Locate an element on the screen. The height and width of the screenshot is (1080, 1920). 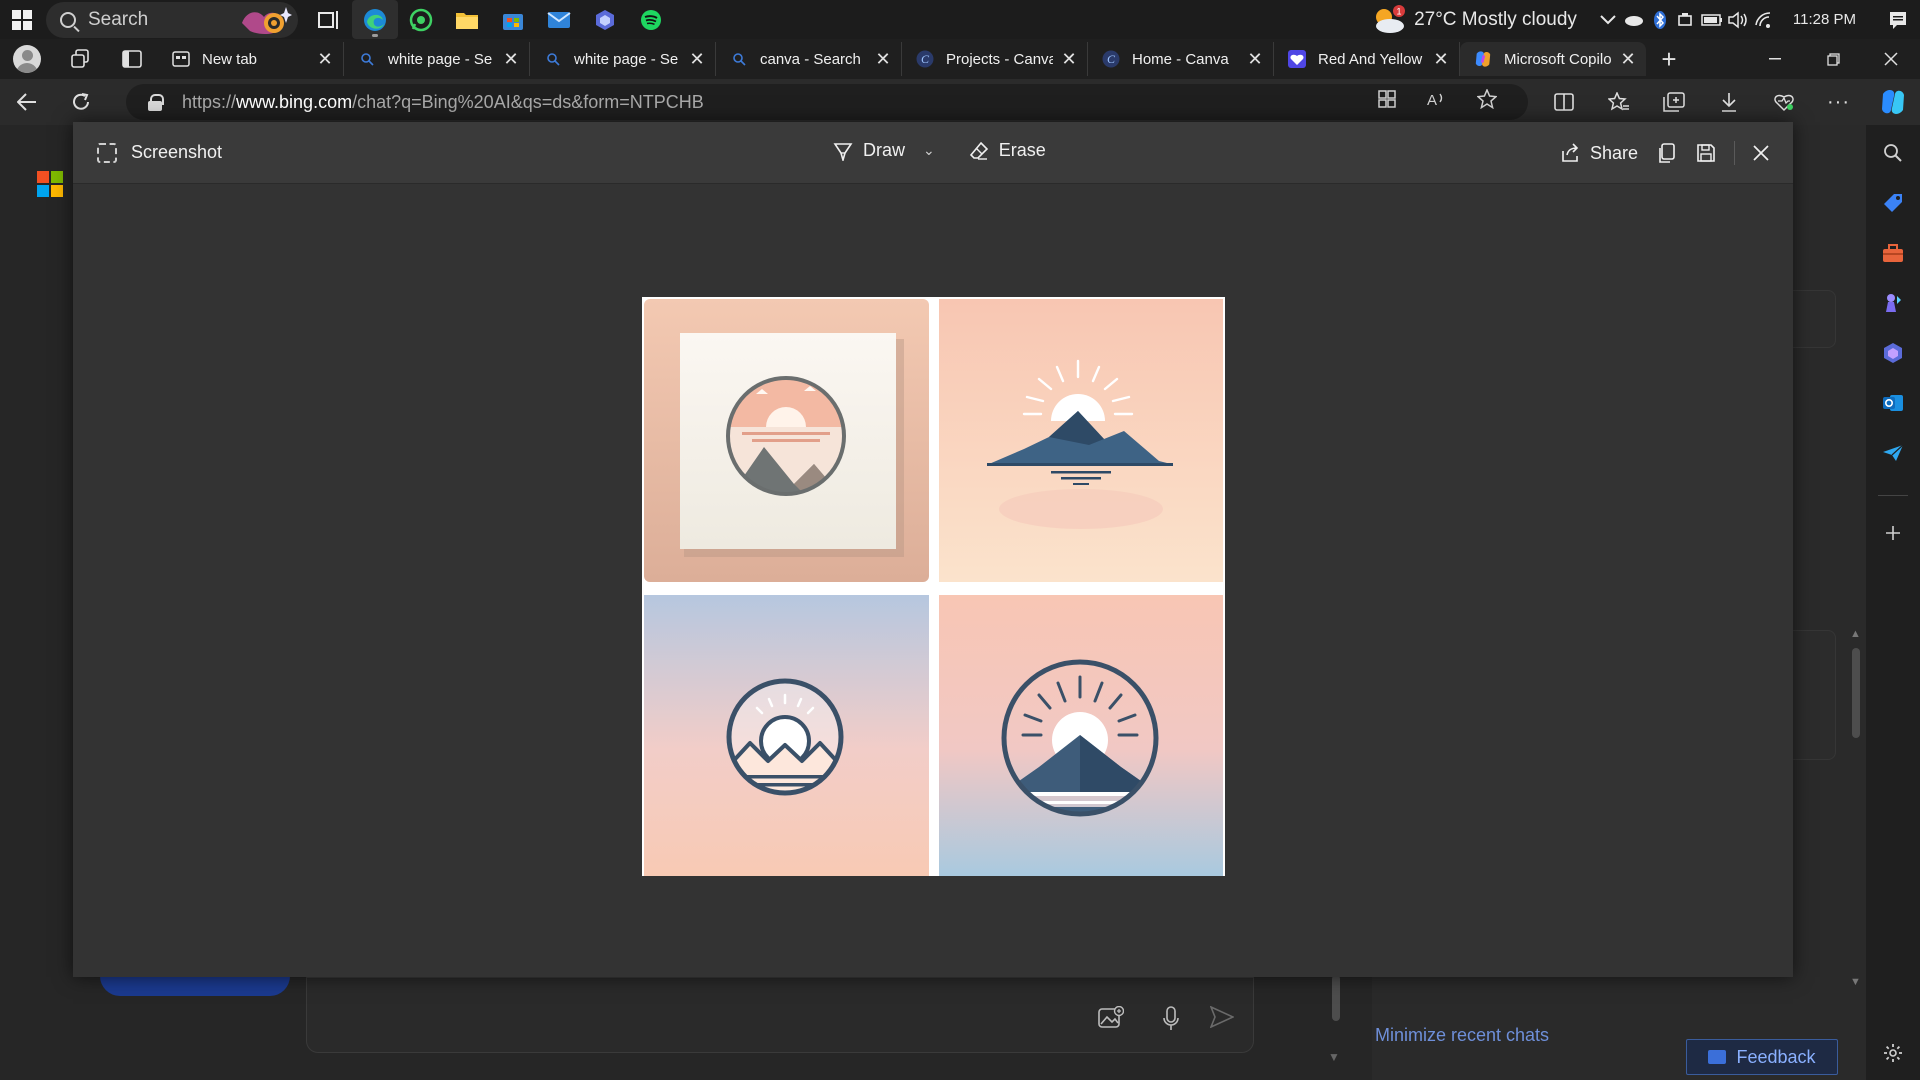
taskbar-copilot is located at coordinates (605, 19).